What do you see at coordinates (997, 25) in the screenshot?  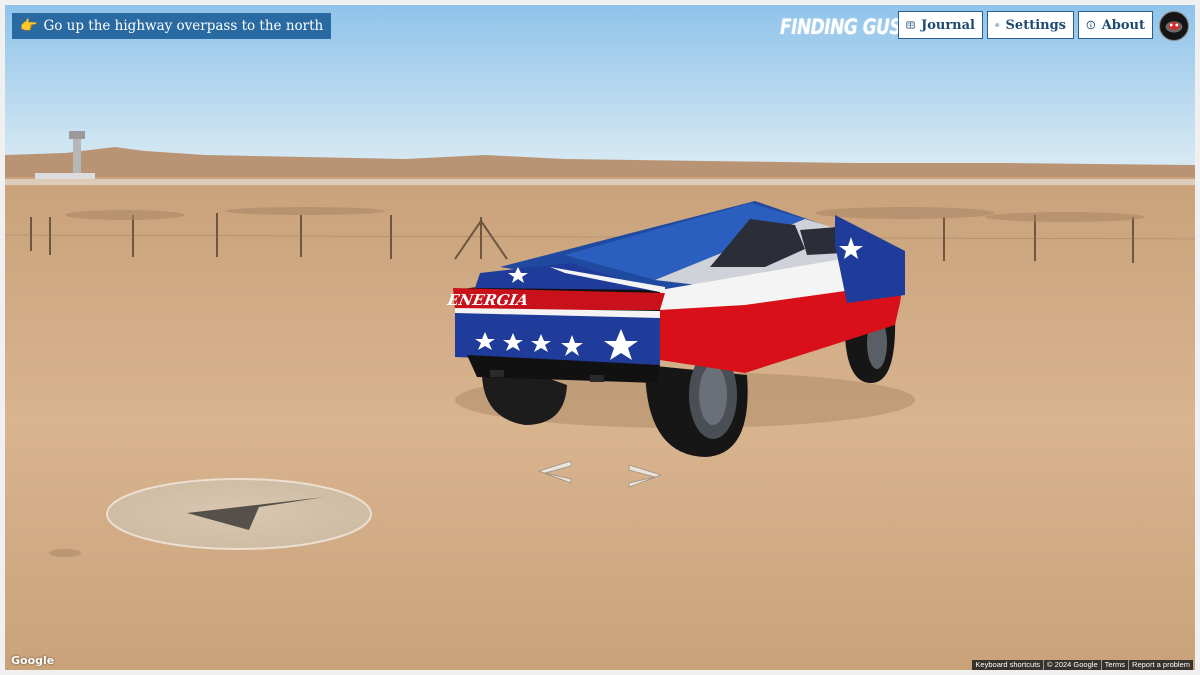 I see `gear-icon` at bounding box center [997, 25].